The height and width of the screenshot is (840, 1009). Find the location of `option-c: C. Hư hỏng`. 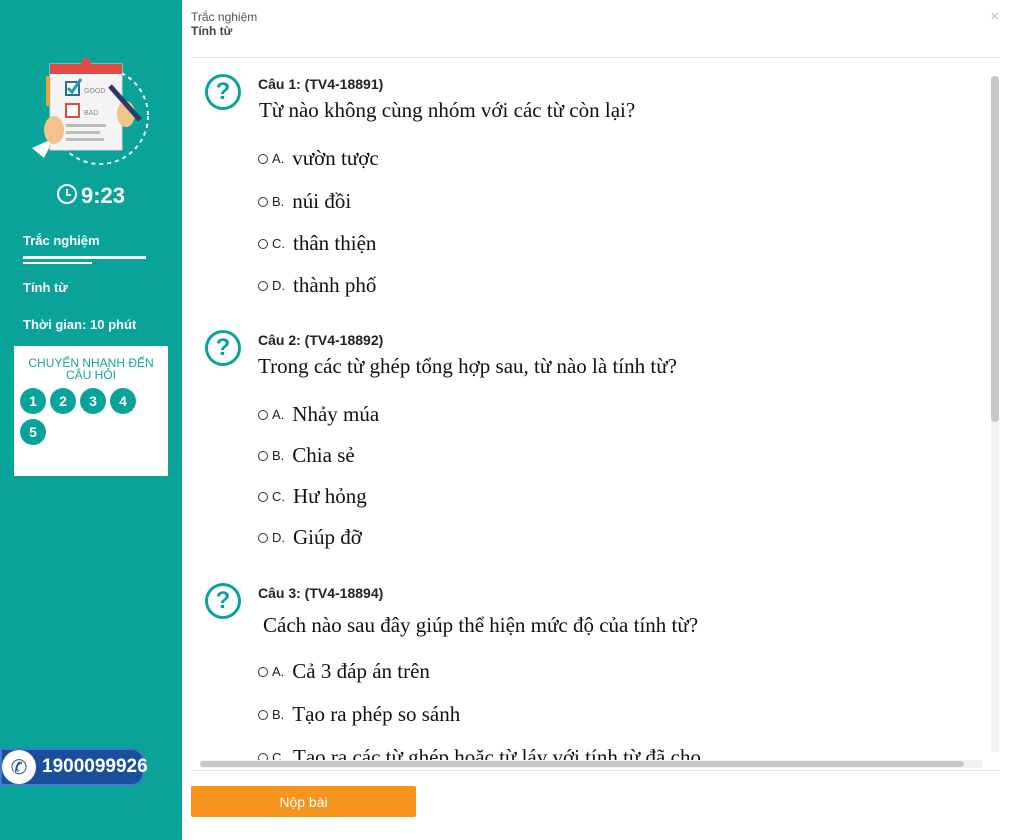

option-c: C. Hư hỏng is located at coordinates (312, 496).